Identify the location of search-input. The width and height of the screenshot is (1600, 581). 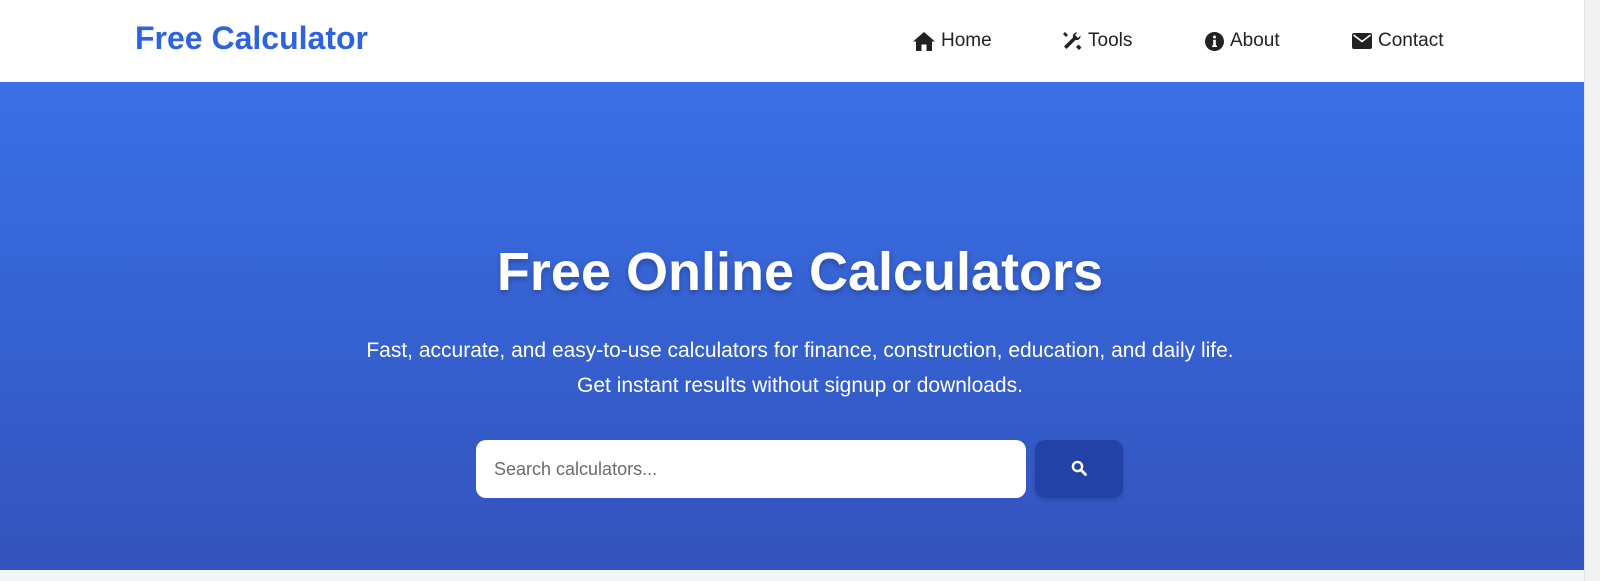
(751, 469).